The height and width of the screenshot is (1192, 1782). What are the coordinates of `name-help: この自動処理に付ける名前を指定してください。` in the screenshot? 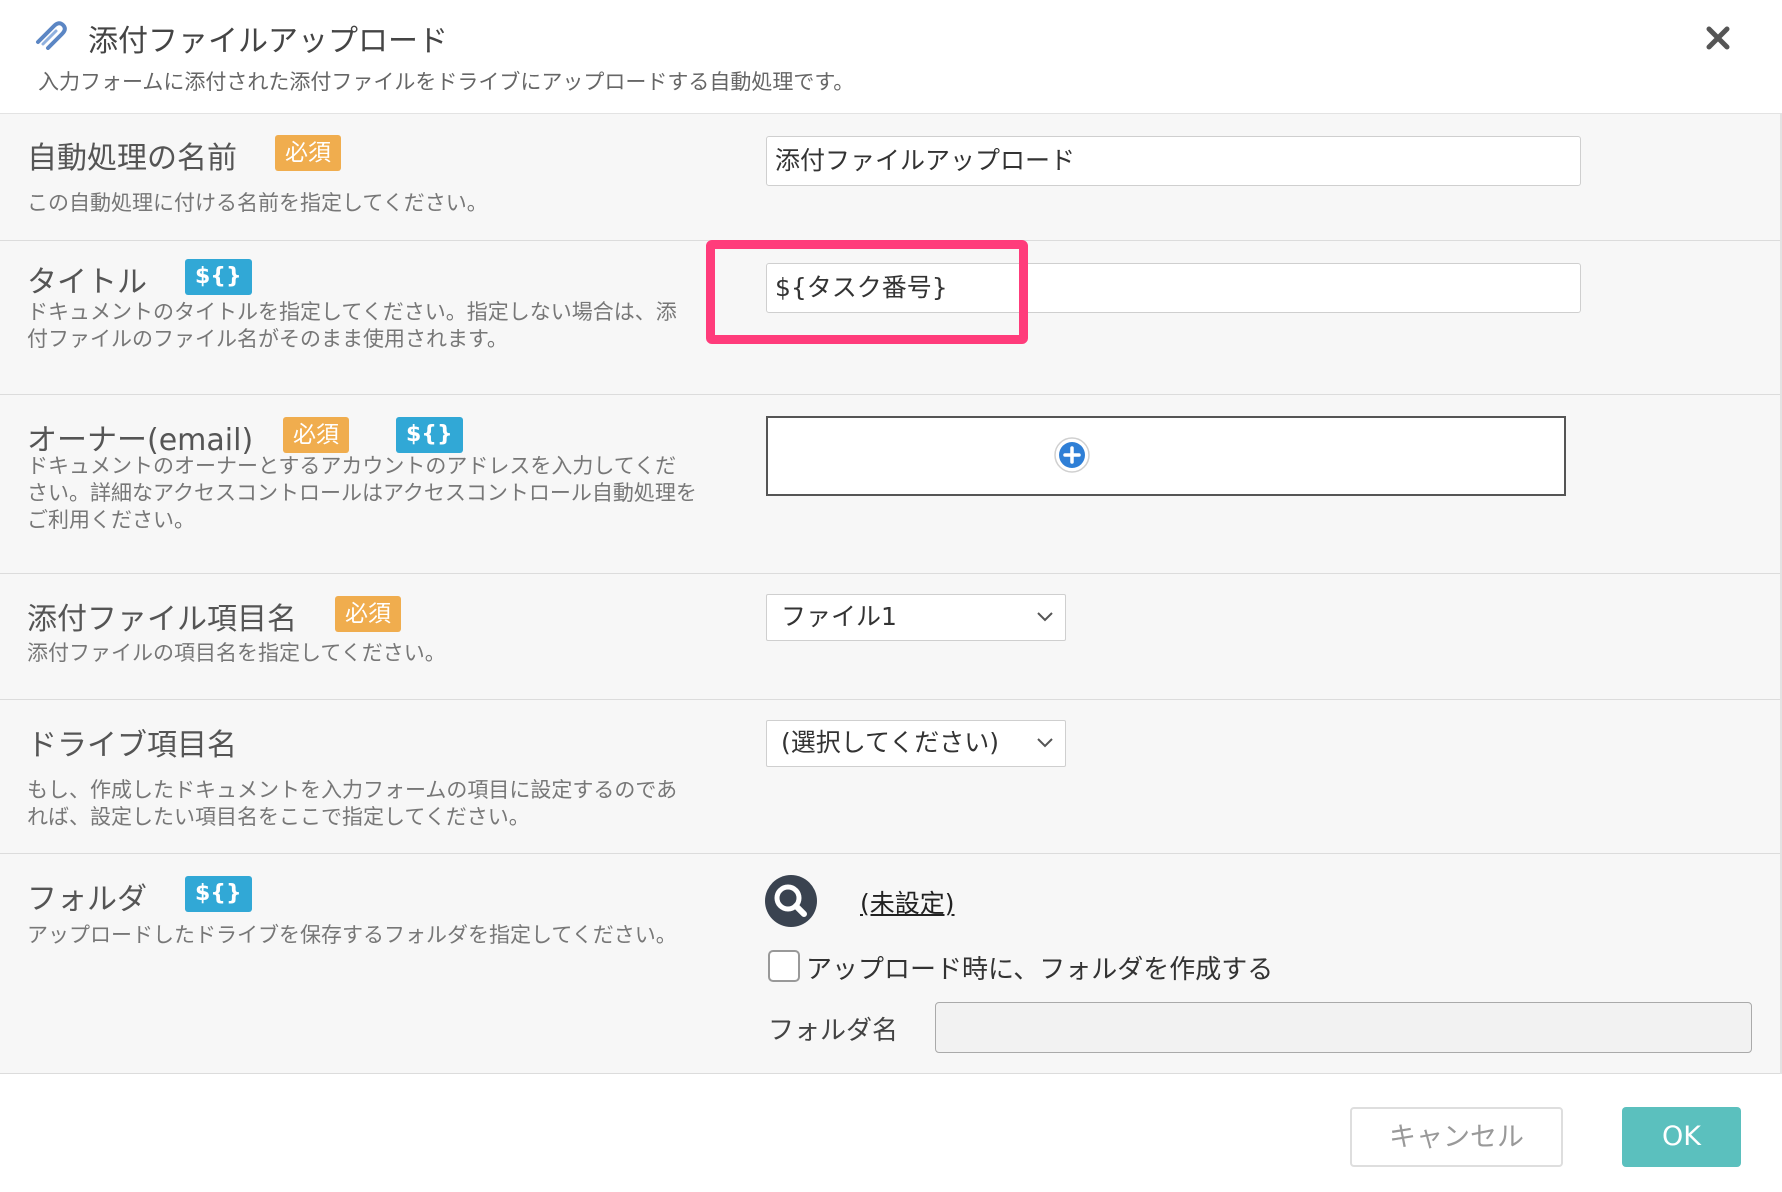 It's located at (257, 203).